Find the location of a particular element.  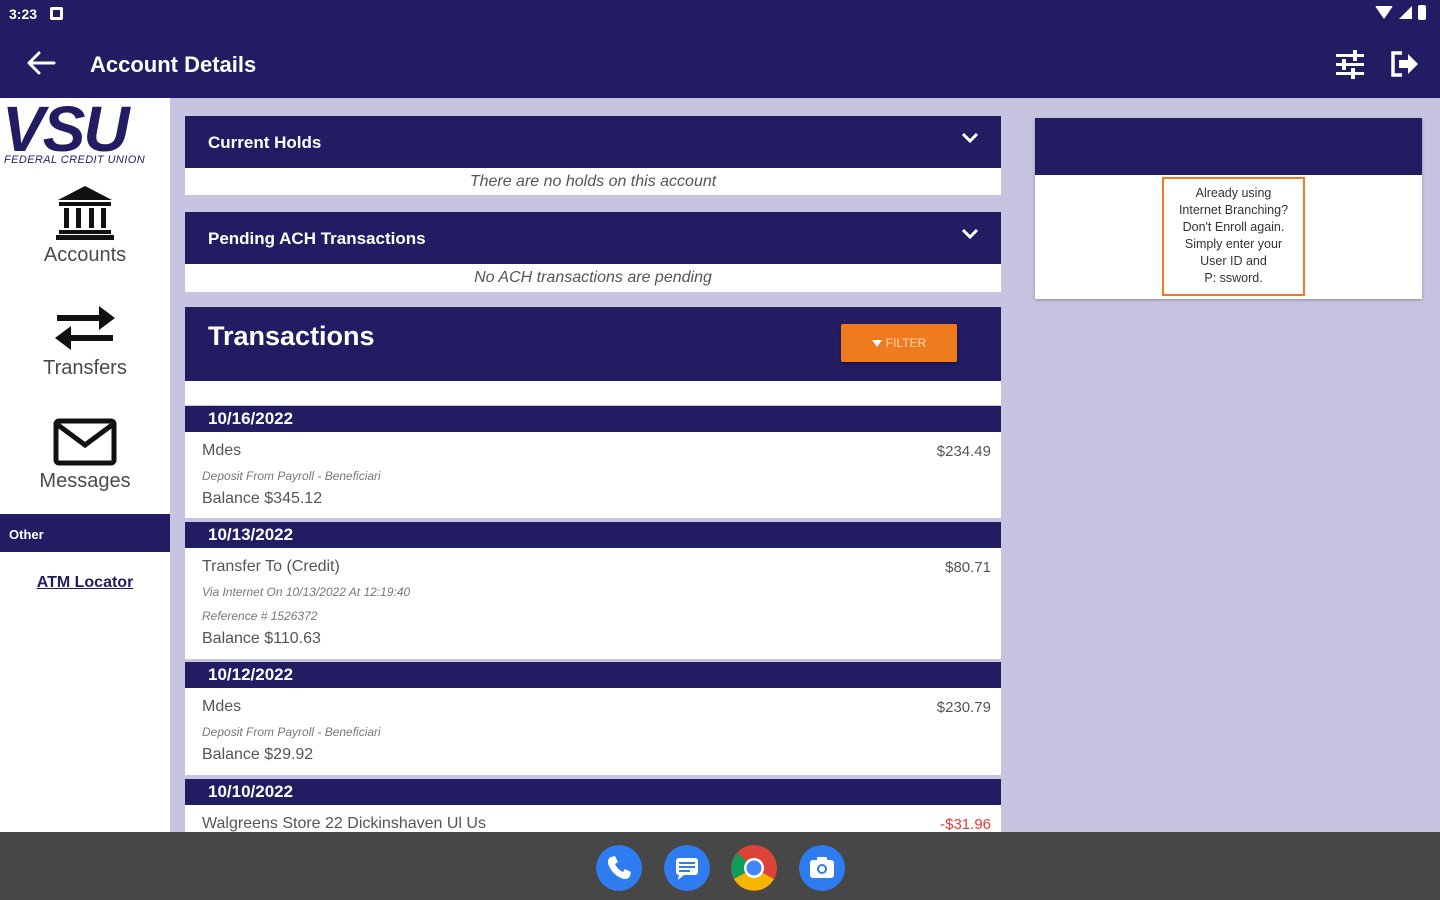

transaction-balance: Balance $110.63 is located at coordinates (261, 638).